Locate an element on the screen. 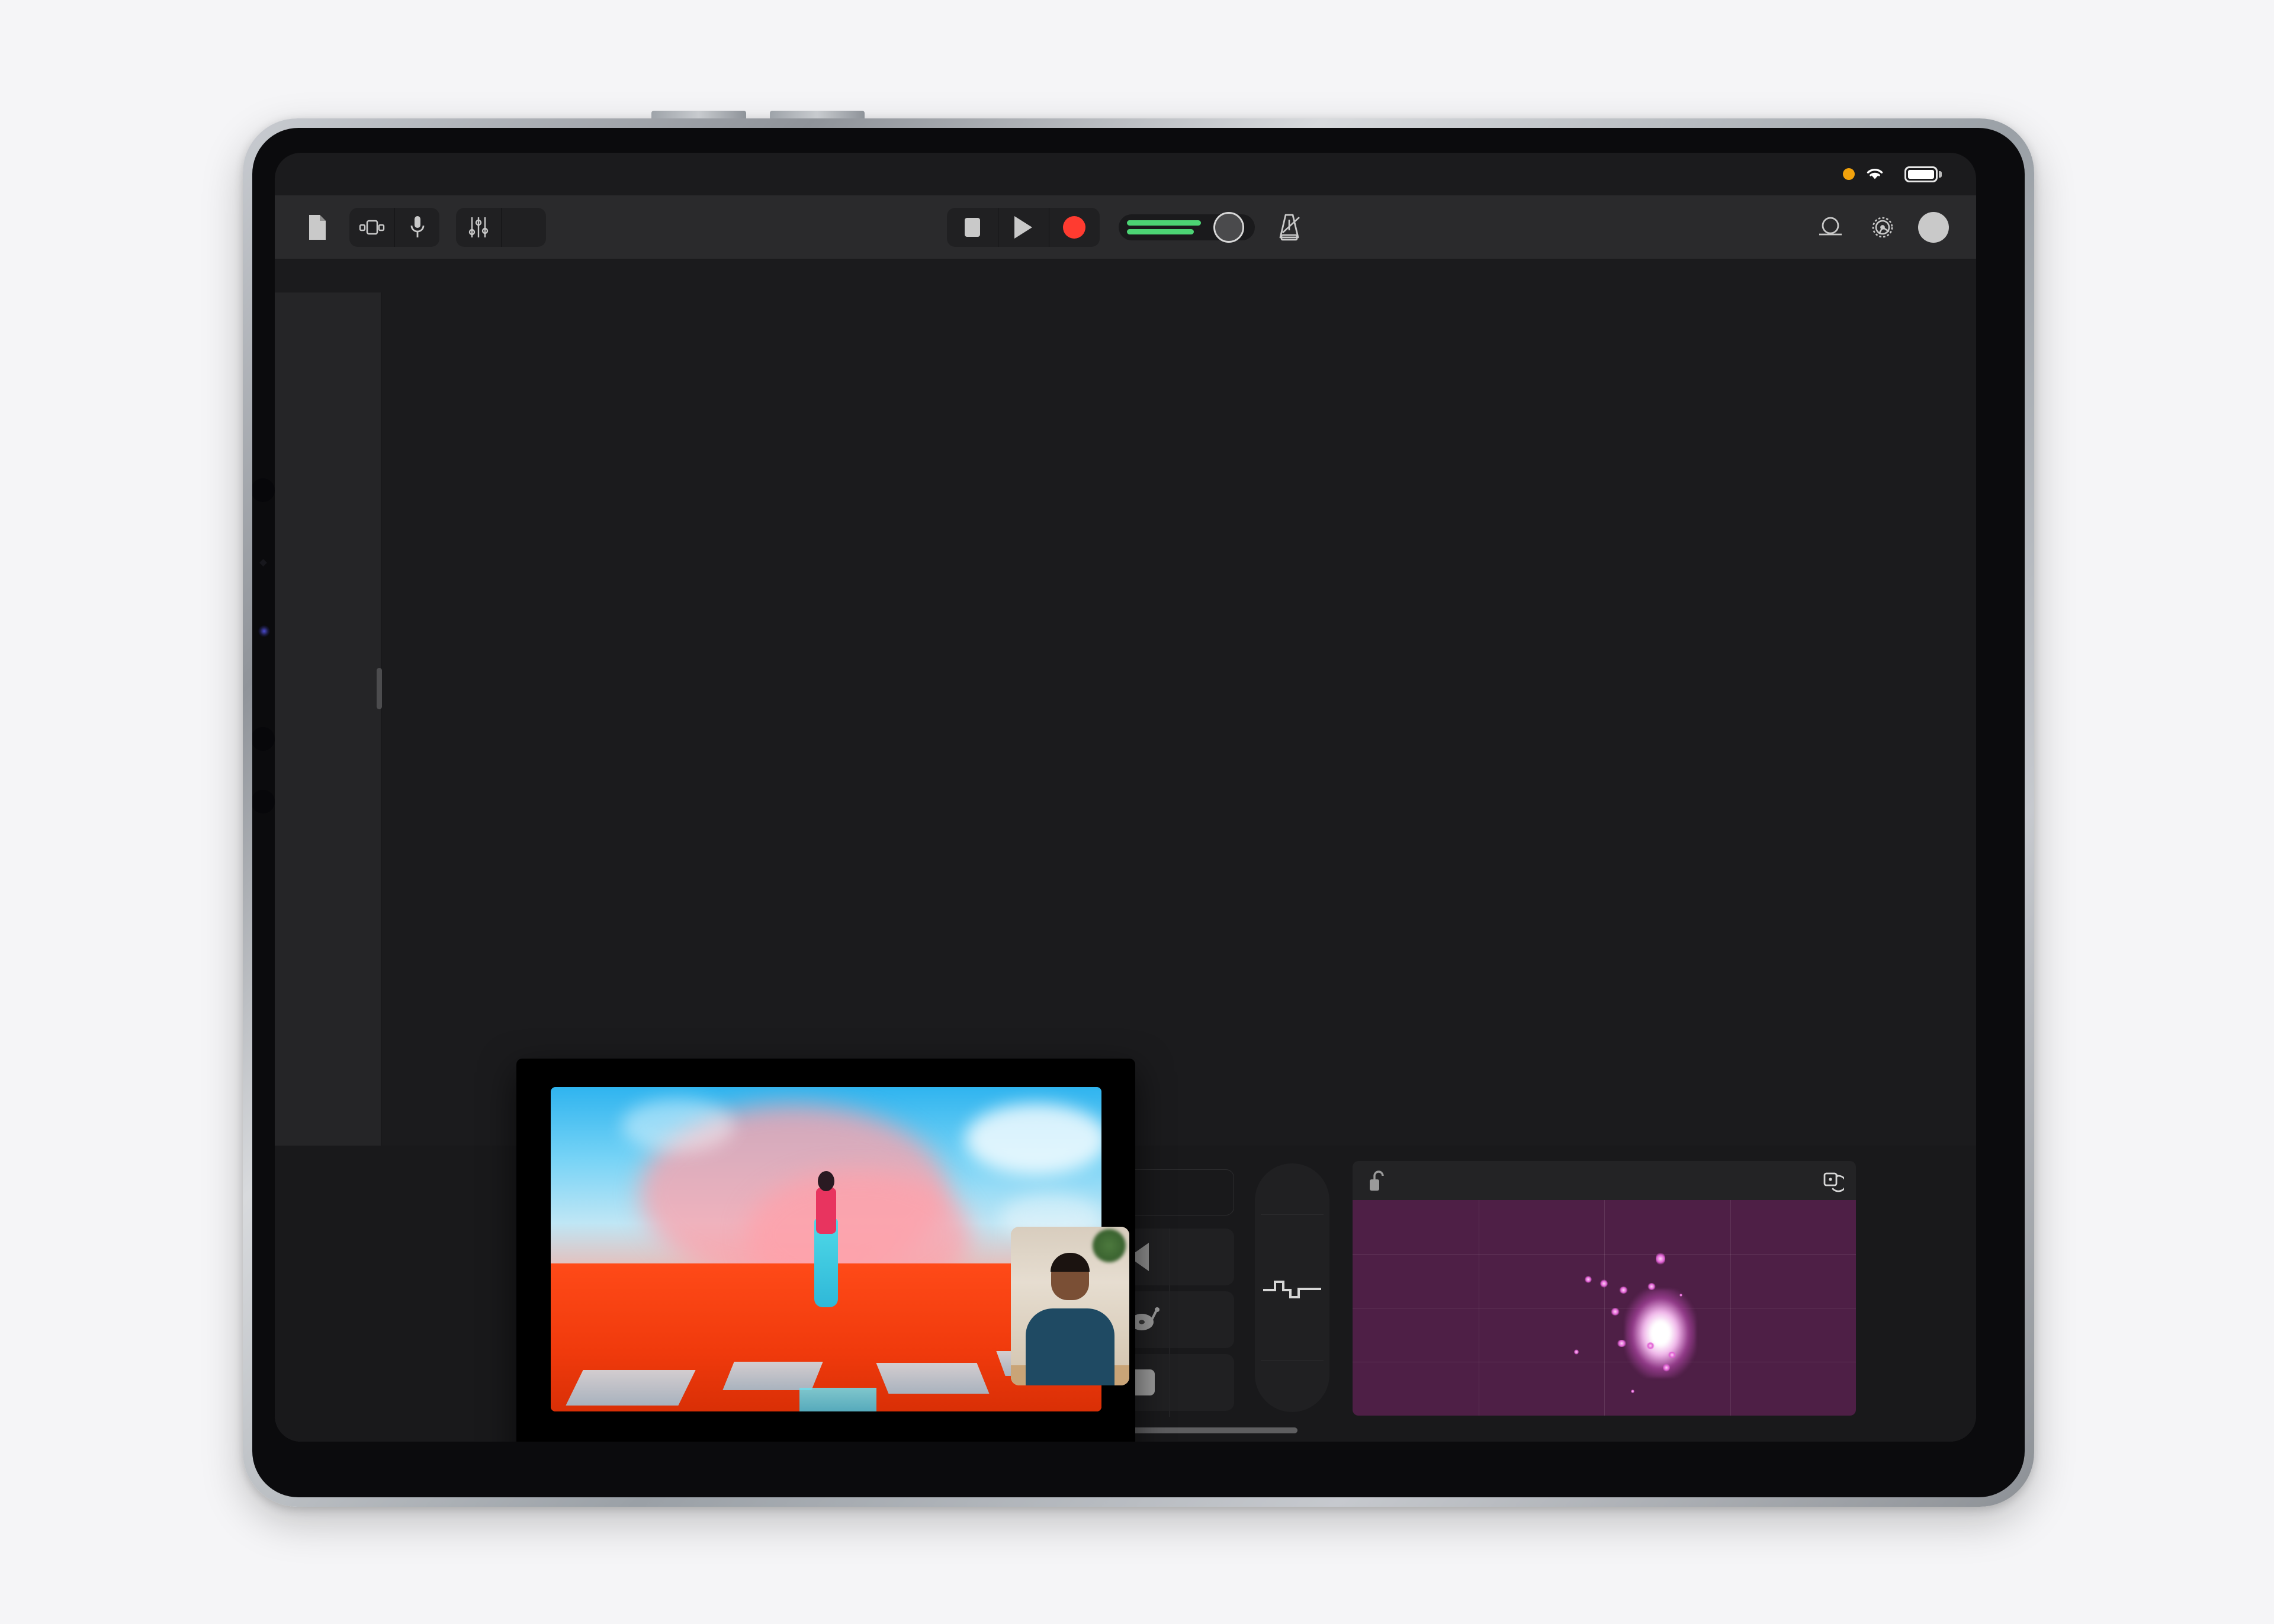  reverb-header is located at coordinates (1604, 1180).